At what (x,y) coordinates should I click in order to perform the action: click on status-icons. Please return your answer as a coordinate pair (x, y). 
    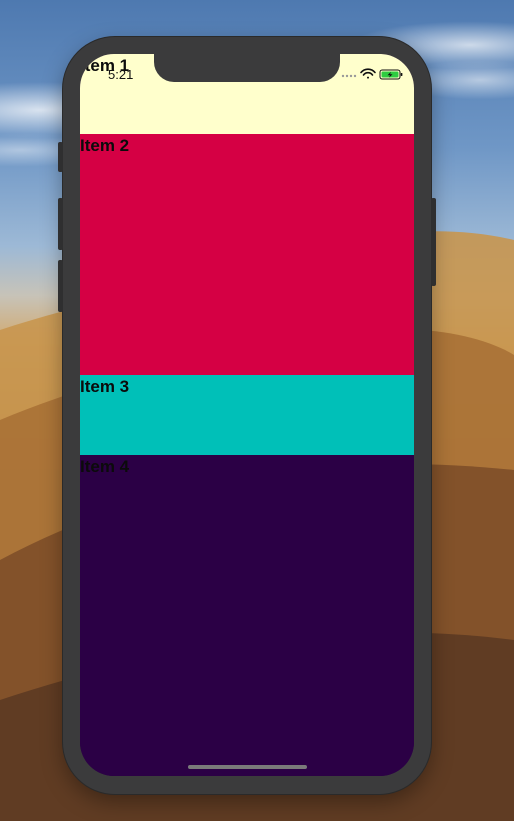
    Looking at the image, I should click on (372, 74).